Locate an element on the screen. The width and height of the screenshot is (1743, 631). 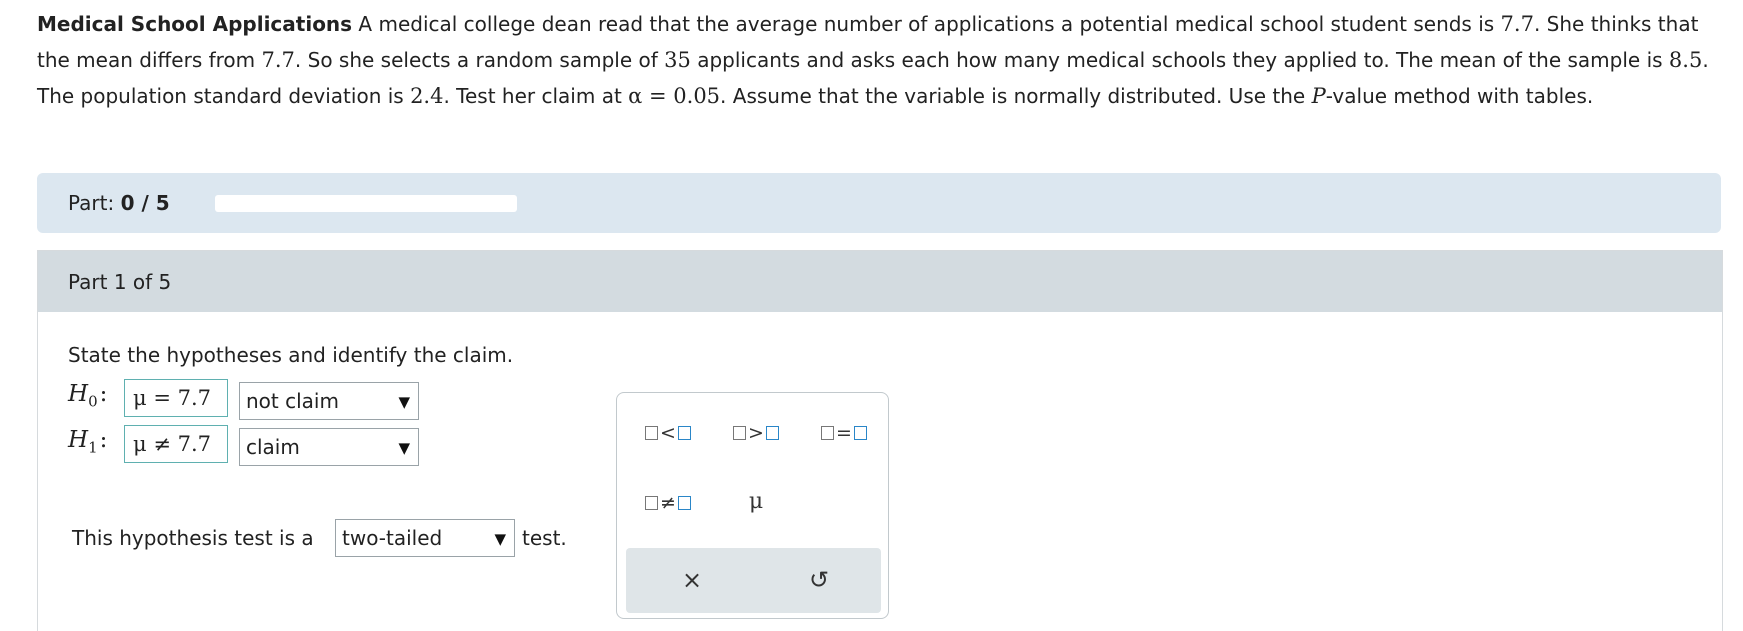
null-claim-select: not claim ▼ is located at coordinates (329, 401).